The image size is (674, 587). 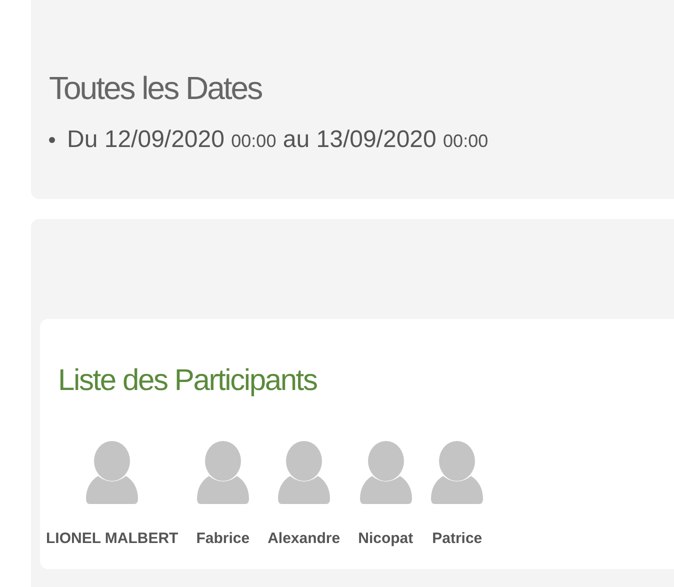 I want to click on date-range: Du 12/09/2020 00:00 au 13/09/2020 00:00, so click(x=277, y=140).